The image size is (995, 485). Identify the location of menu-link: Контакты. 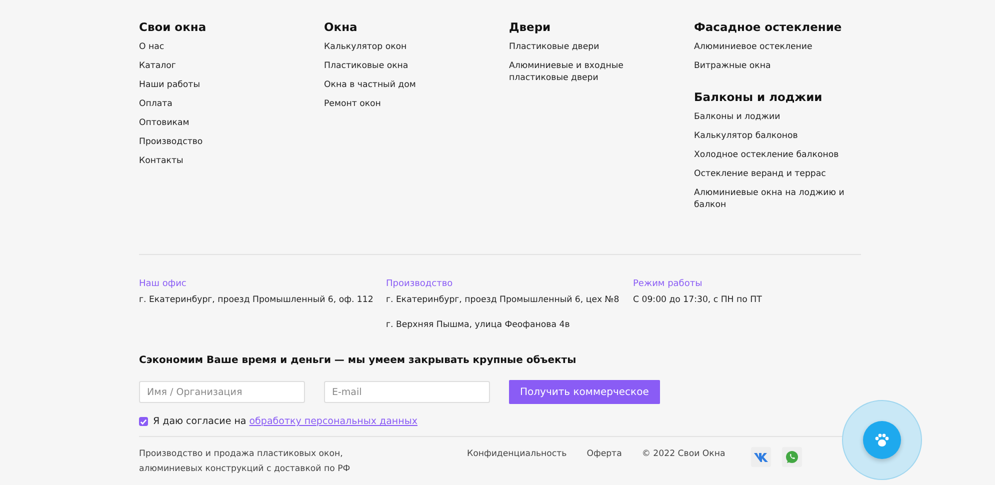
(220, 161).